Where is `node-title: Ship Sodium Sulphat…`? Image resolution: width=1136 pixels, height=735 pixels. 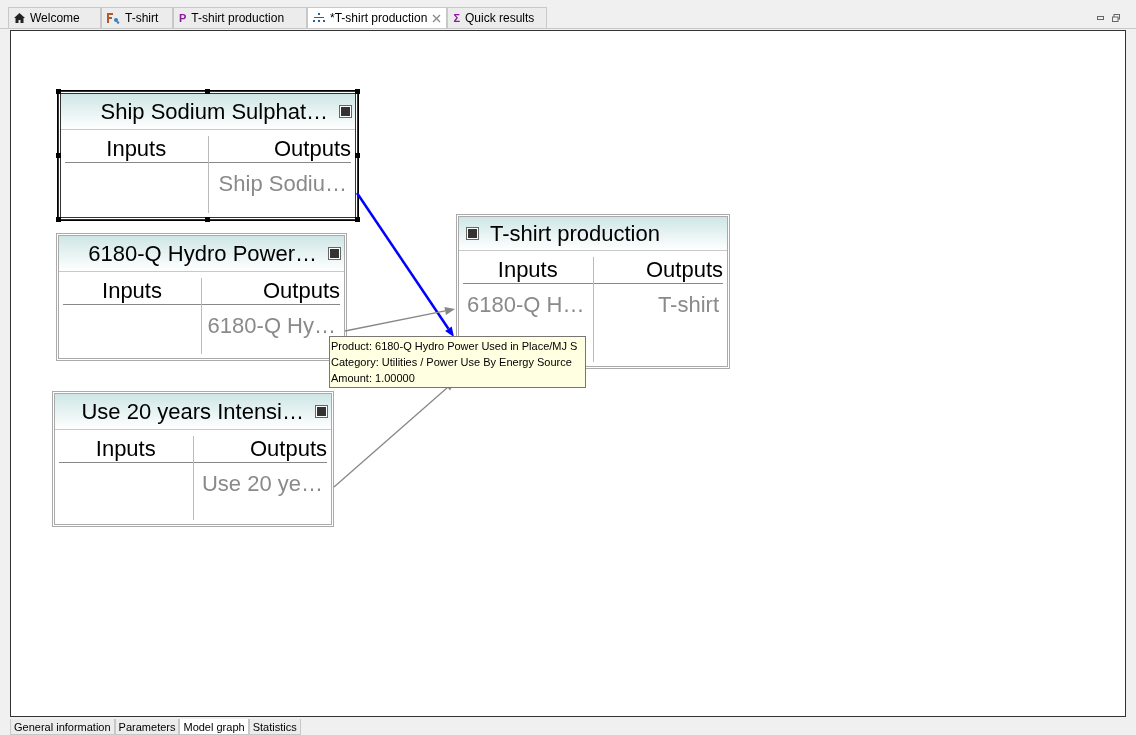
node-title: Ship Sodium Sulphat… is located at coordinates (214, 112).